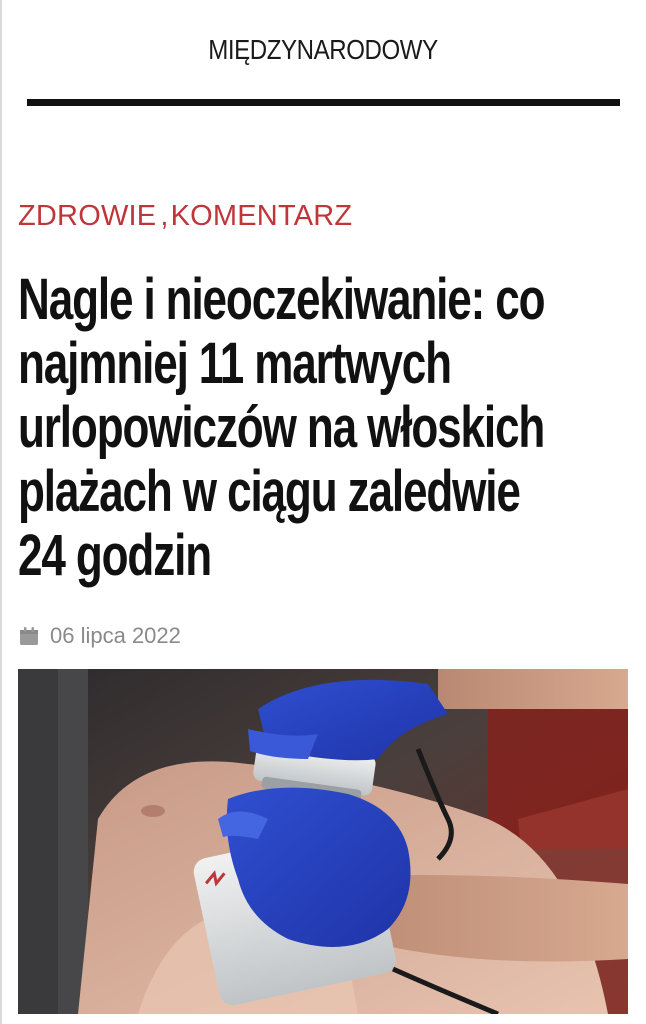  Describe the element at coordinates (115, 555) in the screenshot. I see `headline-line: 24 godzin` at that location.